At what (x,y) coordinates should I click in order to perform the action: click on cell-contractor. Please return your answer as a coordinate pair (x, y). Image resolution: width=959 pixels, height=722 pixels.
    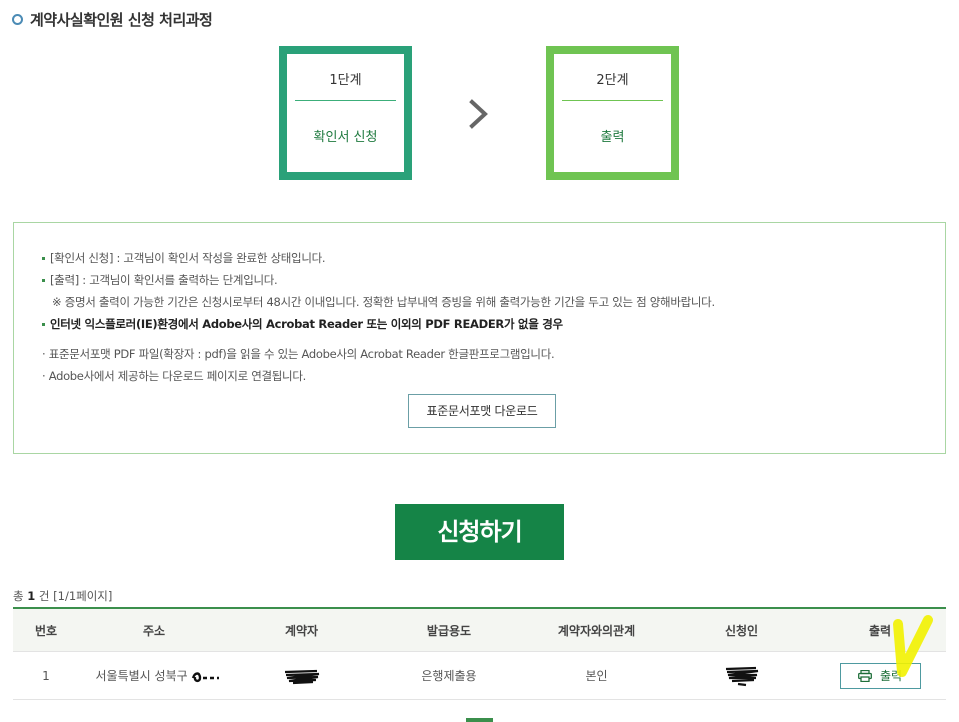
    Looking at the image, I should click on (301, 675).